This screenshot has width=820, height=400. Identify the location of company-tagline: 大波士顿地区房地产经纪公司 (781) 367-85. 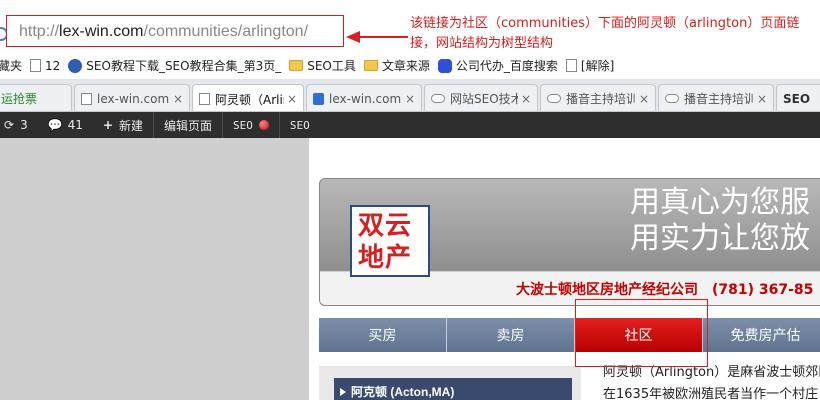
(665, 290).